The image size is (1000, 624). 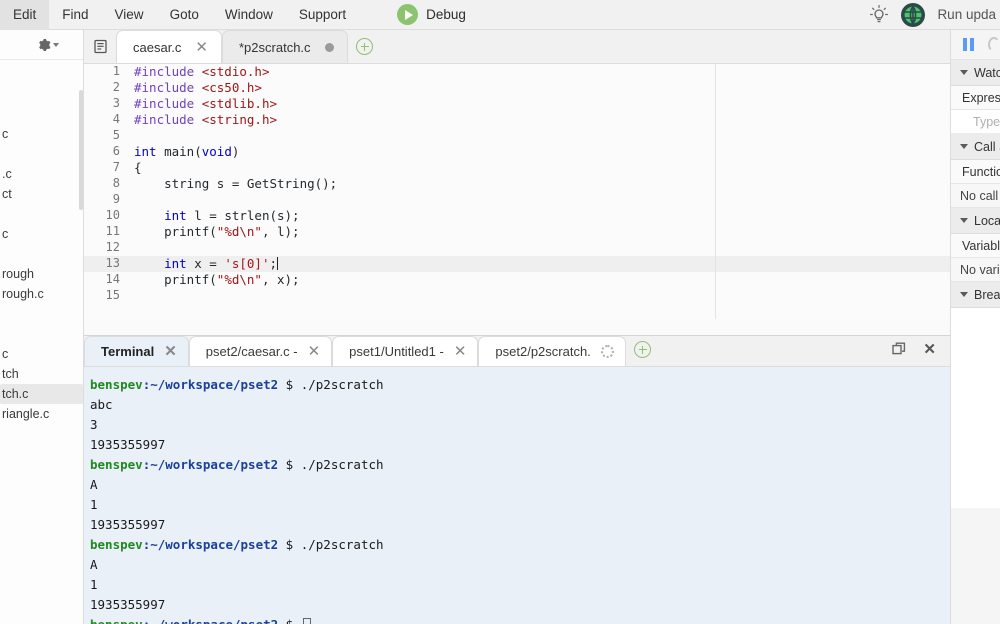 What do you see at coordinates (994, 44) in the screenshot?
I see `step-over-icon` at bounding box center [994, 44].